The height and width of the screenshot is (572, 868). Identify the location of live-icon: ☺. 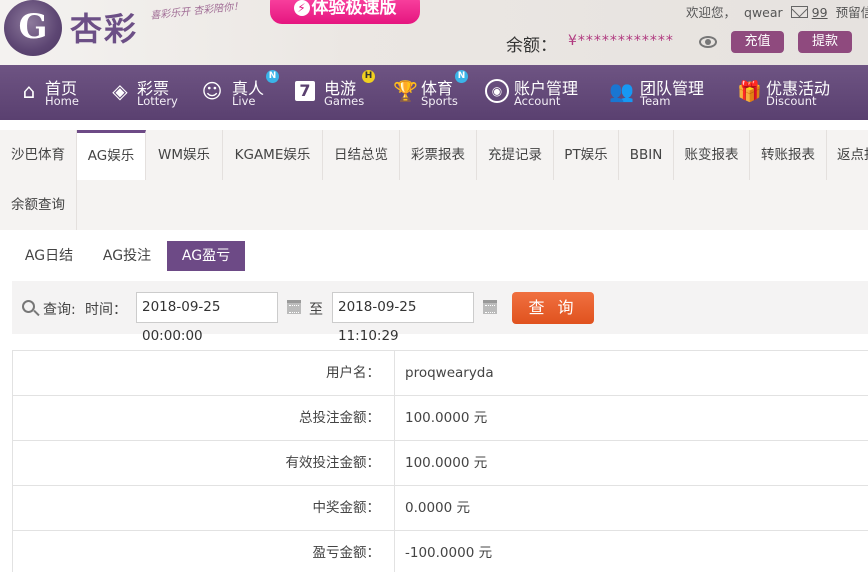
(212, 91).